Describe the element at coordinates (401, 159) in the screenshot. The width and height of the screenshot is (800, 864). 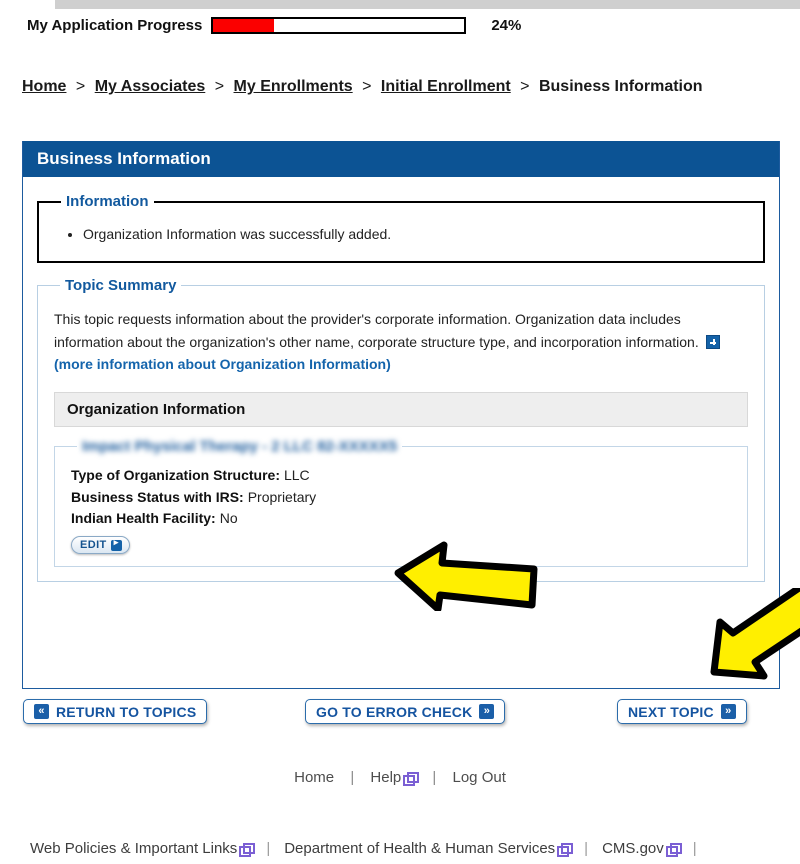
I see `panel-header: Business Information` at that location.